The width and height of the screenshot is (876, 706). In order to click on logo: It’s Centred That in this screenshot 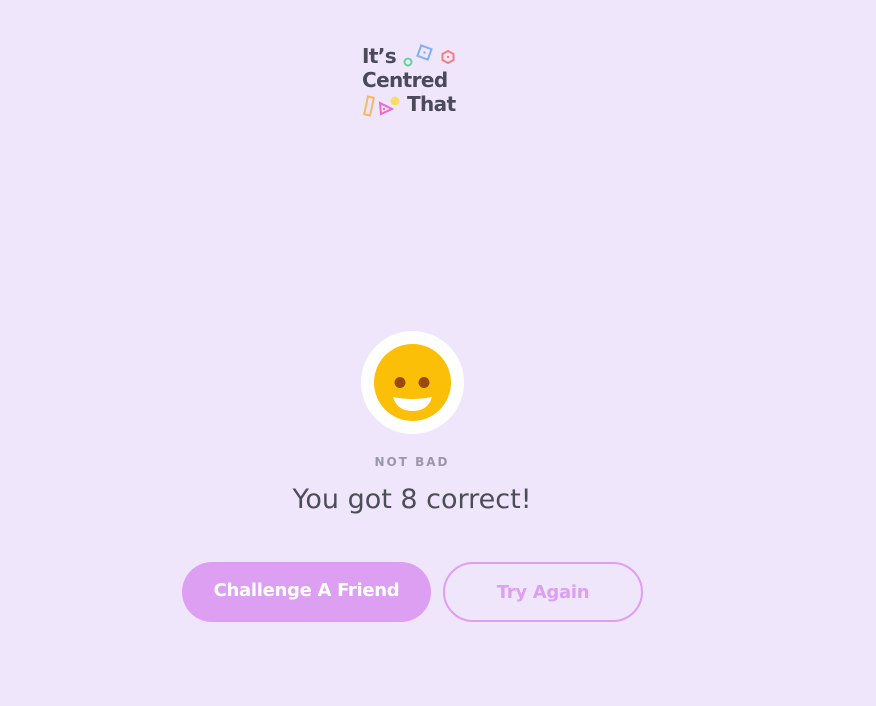, I will do `click(417, 81)`.